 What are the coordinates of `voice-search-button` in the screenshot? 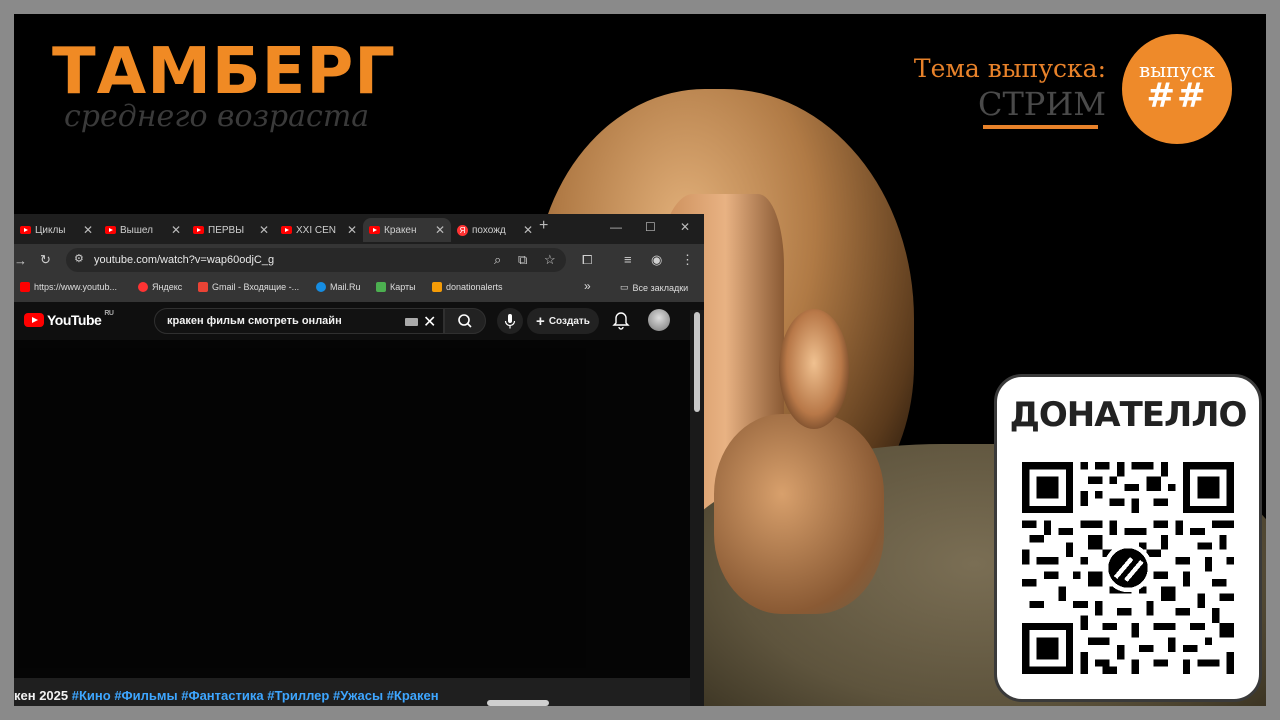 It's located at (510, 321).